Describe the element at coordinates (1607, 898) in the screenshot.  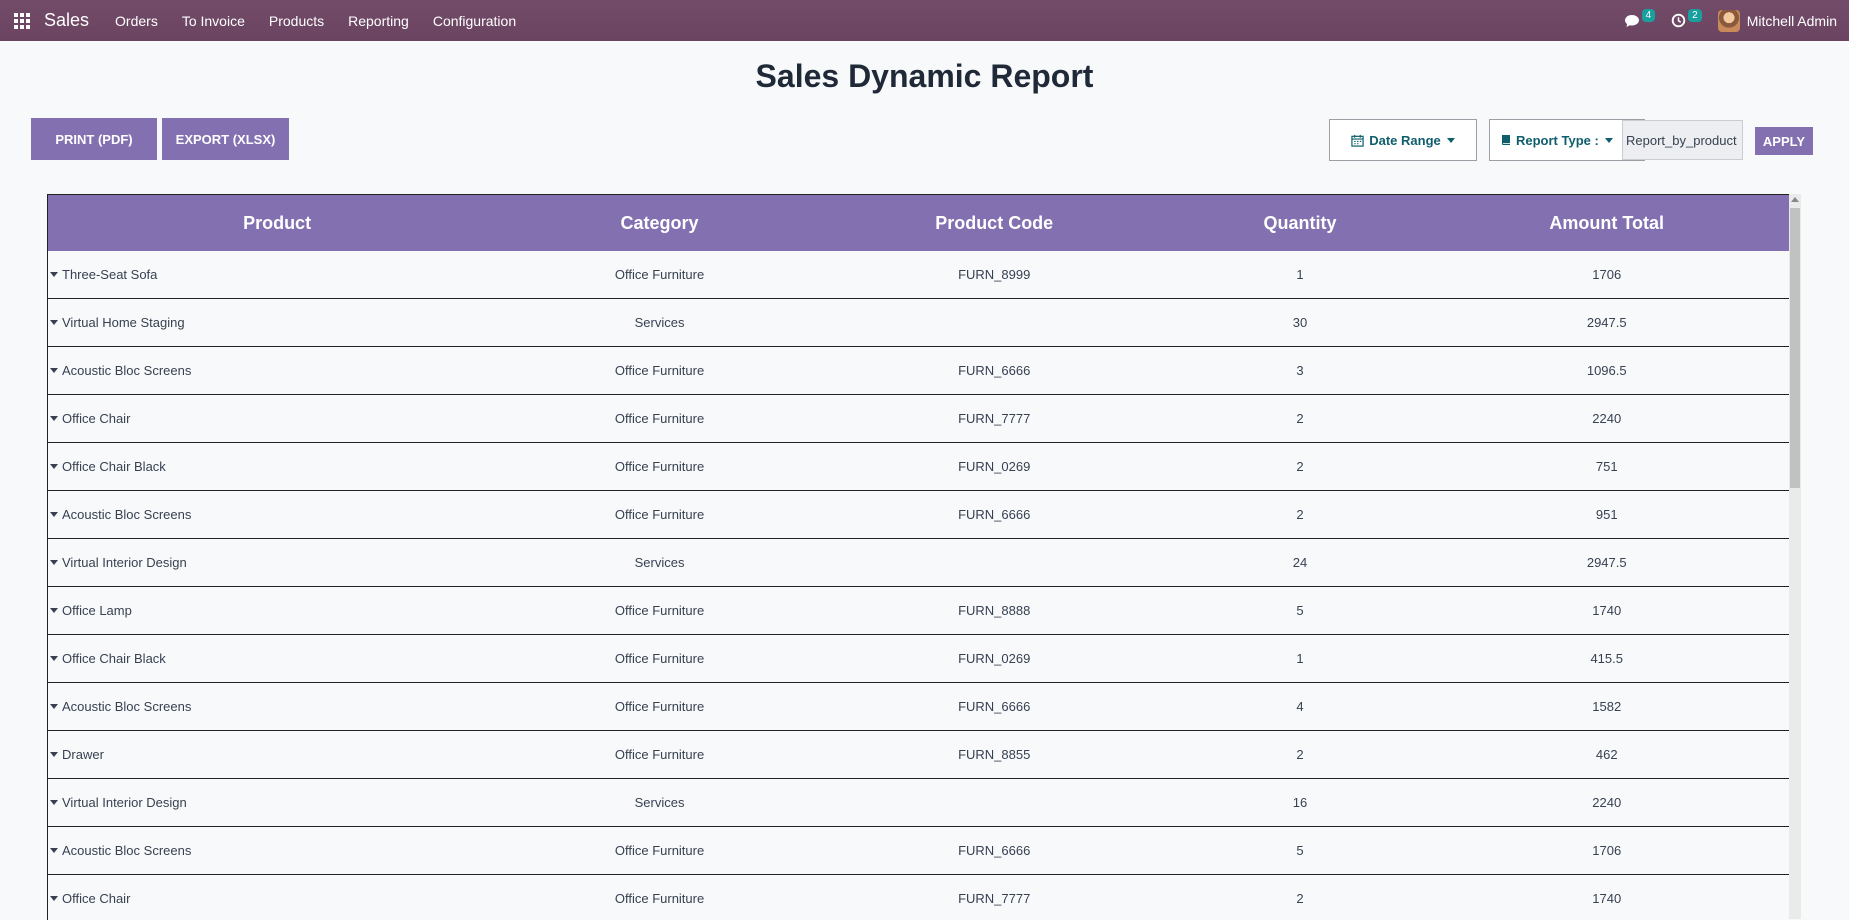
I see `cell-amount-total: 1740` at that location.